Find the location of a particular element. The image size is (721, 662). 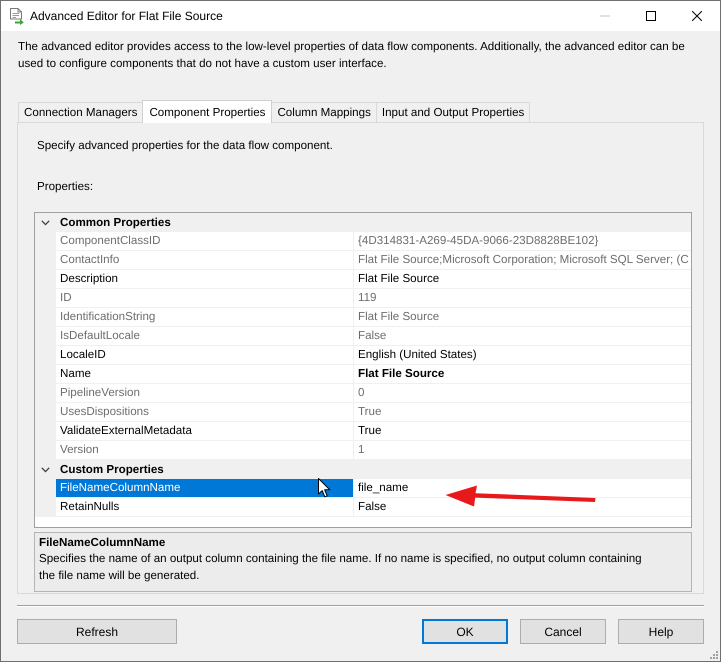

document-arrow-icon is located at coordinates (16, 16).